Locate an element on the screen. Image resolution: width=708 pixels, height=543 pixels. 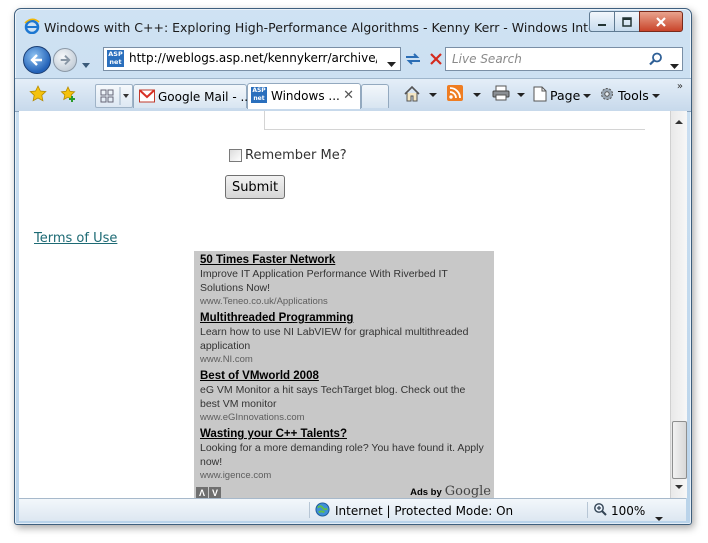
home-dropdown-icon is located at coordinates (433, 95).